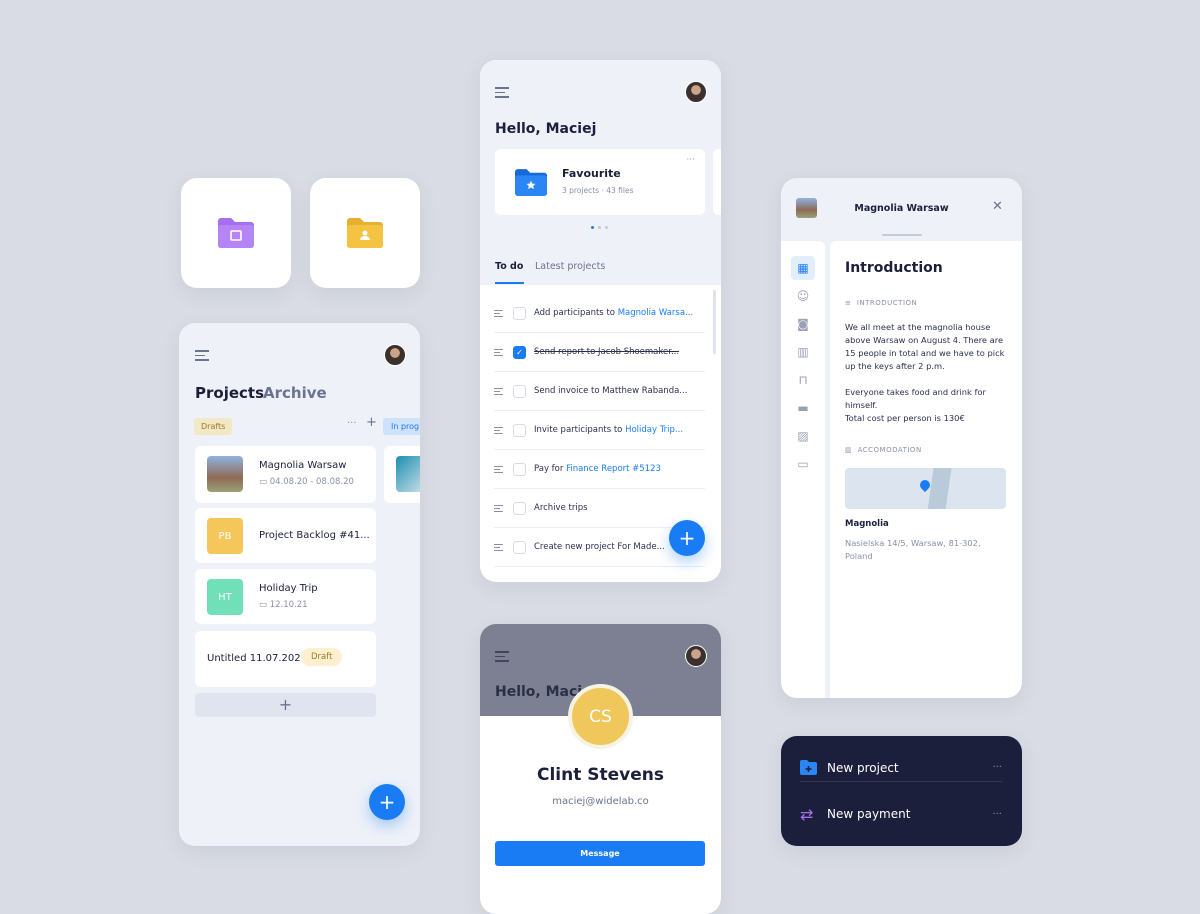 This screenshot has height=914, width=1200. I want to click on tab-latest-projects: Latest projects, so click(570, 266).